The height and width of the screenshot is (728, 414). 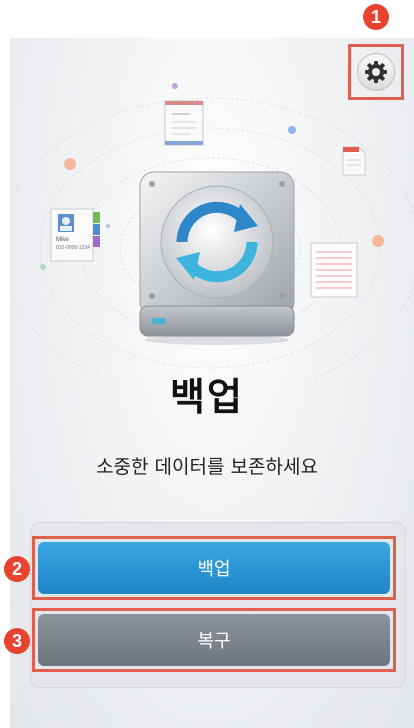 I want to click on page-subtitle: 소중한 데이터를 보존하세요, so click(x=207, y=467).